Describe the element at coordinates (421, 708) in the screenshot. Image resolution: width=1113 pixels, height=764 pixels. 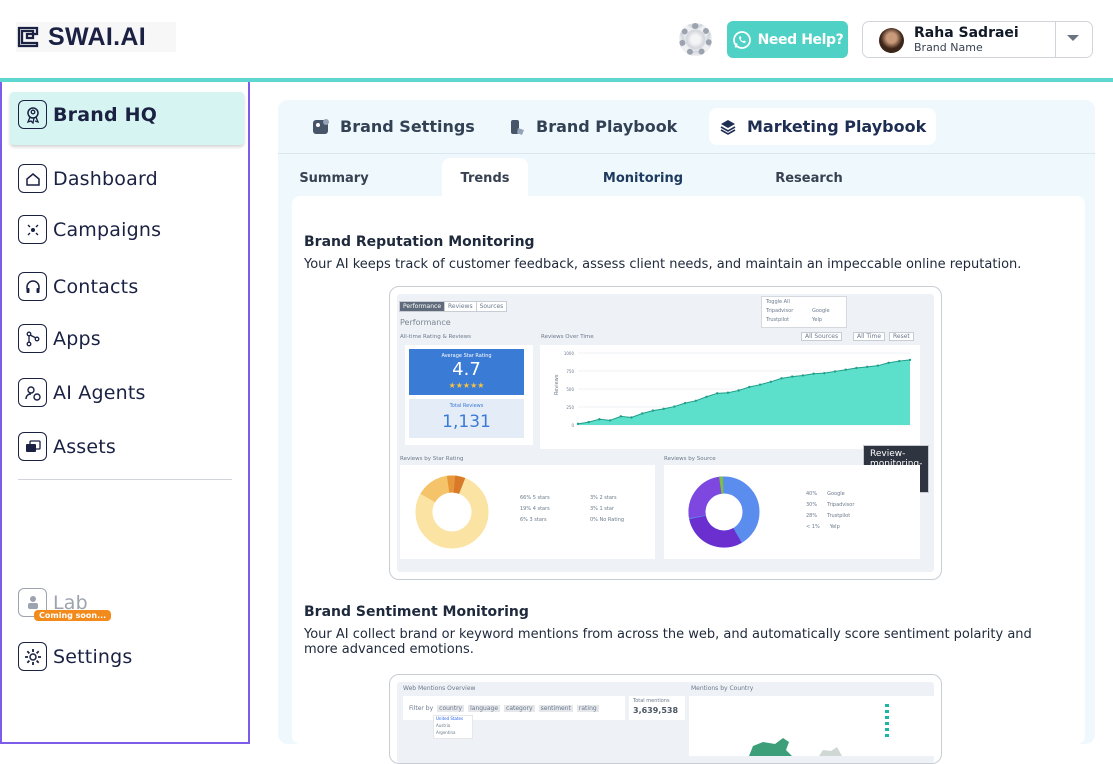
I see `filter-by-label: Filter by` at that location.